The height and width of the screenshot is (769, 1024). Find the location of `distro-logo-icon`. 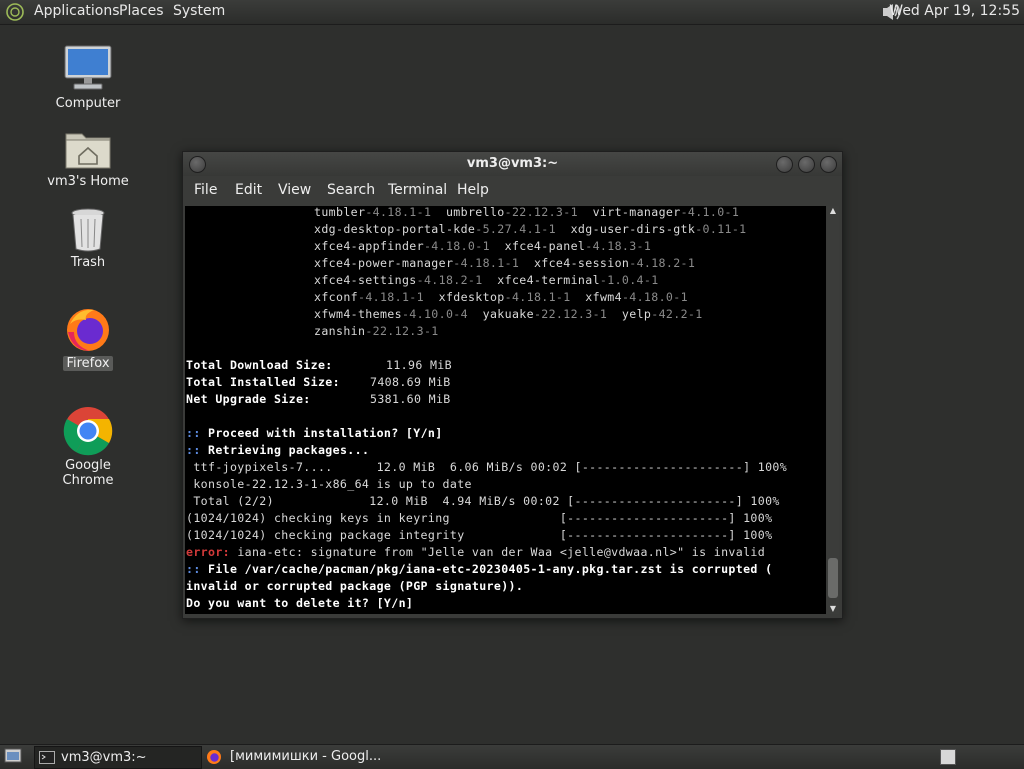

distro-logo-icon is located at coordinates (15, 12).